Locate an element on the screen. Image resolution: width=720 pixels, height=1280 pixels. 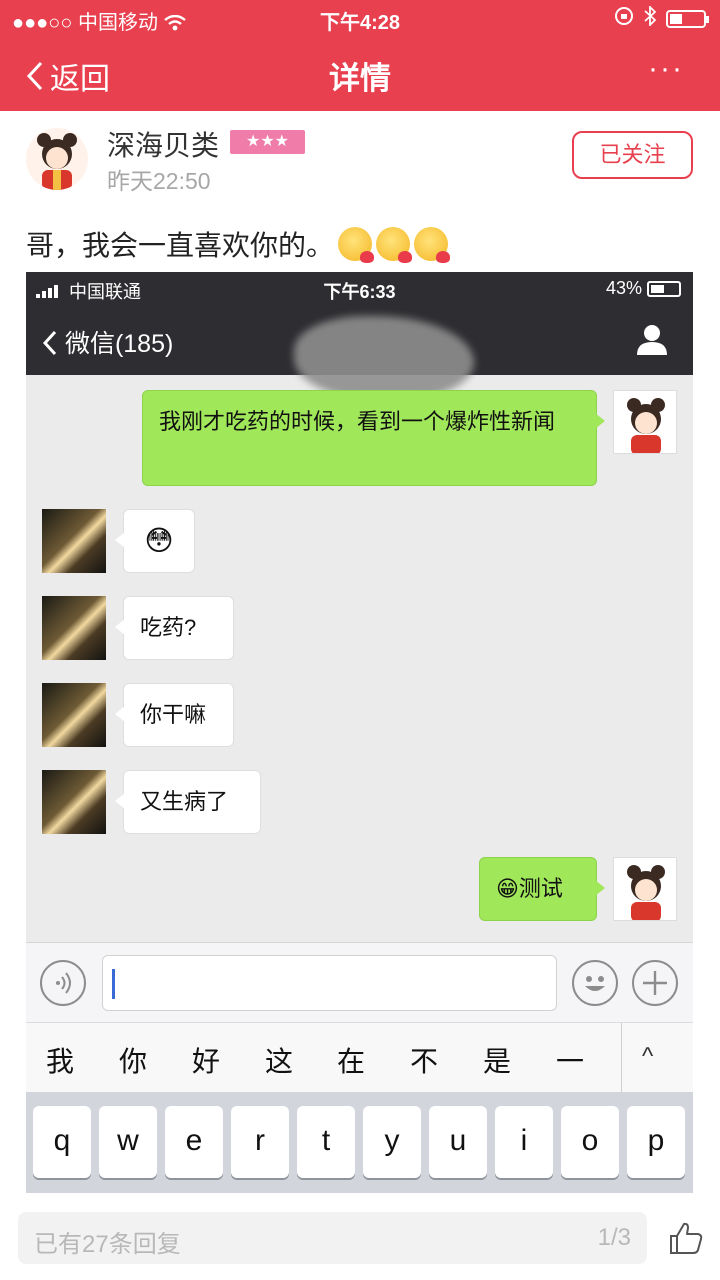
candidate-char: 不 is located at coordinates (423, 1061).